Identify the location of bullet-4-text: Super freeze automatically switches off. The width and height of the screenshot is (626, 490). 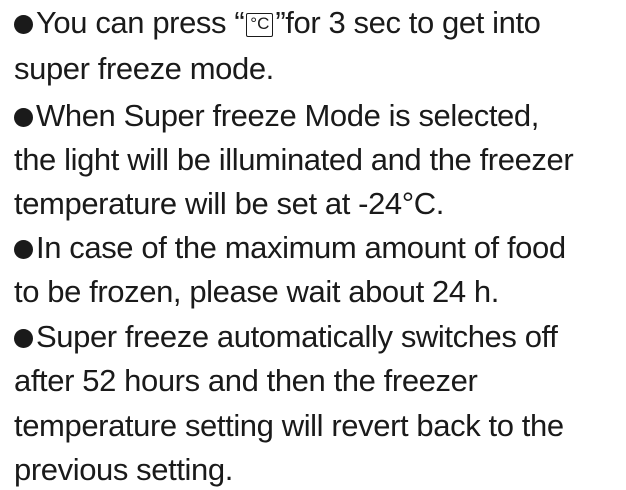
(297, 336).